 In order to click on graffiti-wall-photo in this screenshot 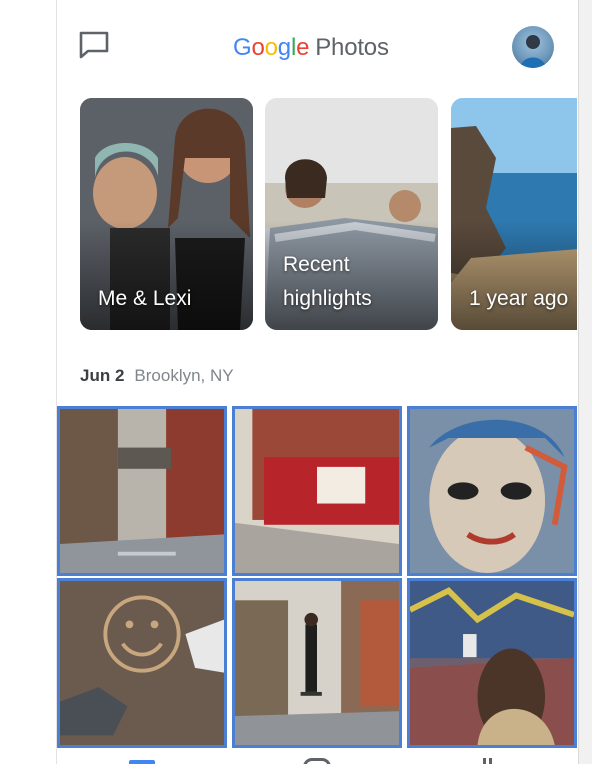, I will do `click(492, 663)`.